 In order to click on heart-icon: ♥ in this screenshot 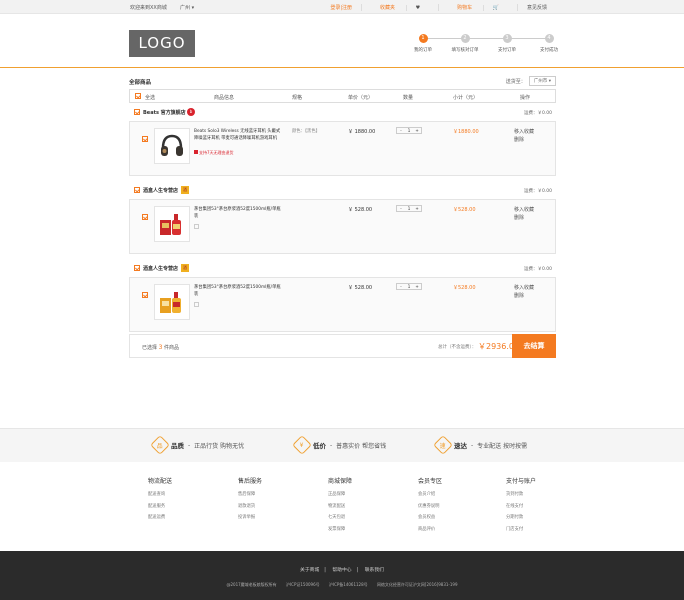, I will do `click(417, 8)`.